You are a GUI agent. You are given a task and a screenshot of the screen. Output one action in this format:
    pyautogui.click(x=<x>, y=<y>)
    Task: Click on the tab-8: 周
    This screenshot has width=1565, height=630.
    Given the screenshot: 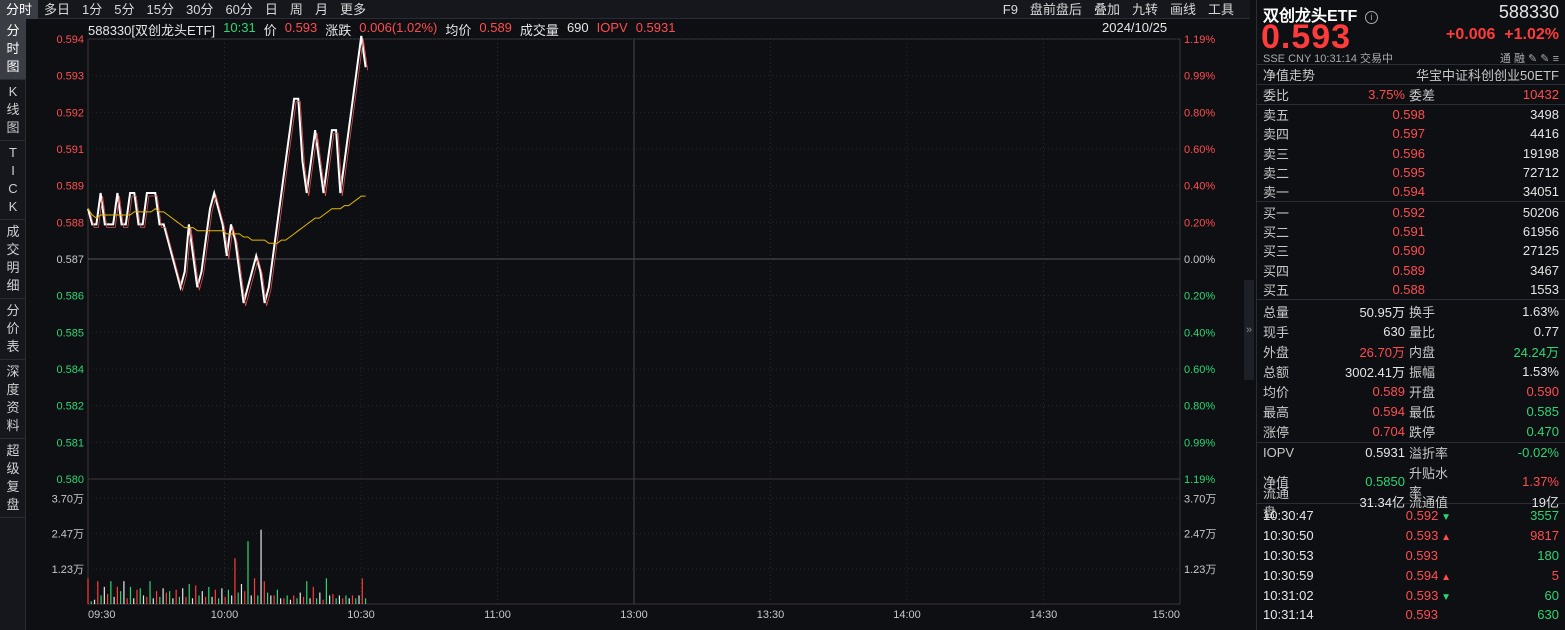 What is the action you would take?
    pyautogui.click(x=296, y=9)
    